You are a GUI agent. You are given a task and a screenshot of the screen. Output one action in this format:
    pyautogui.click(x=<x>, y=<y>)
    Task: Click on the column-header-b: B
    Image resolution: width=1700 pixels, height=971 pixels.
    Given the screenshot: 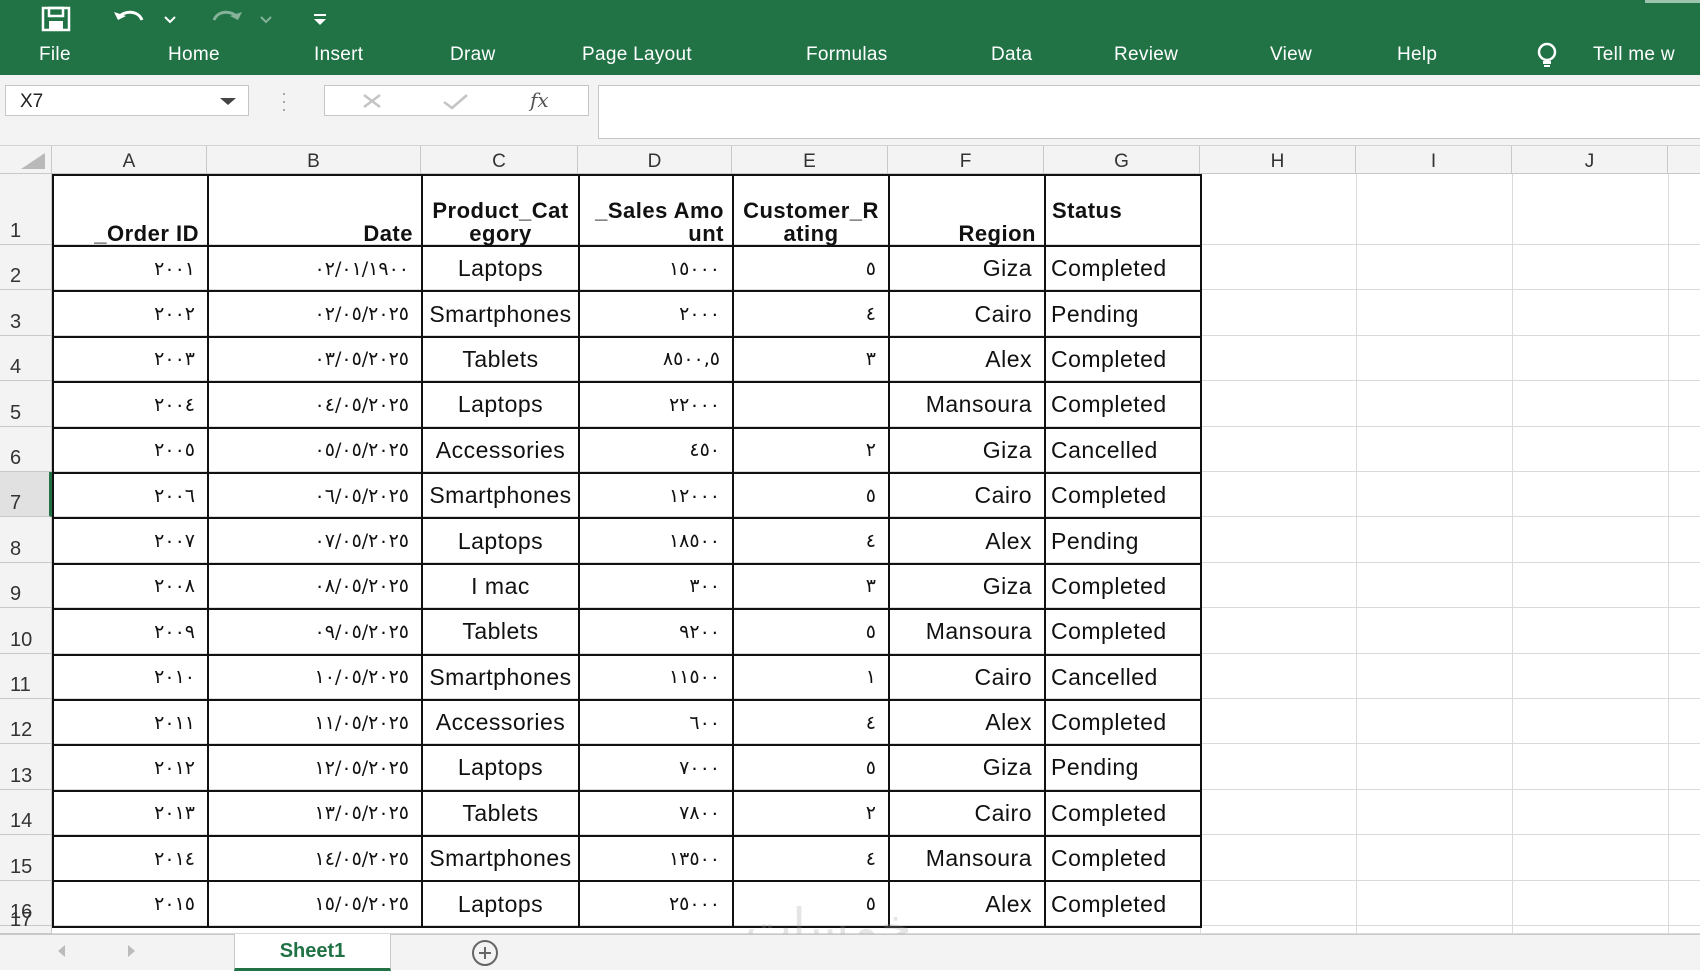 What is the action you would take?
    pyautogui.click(x=314, y=160)
    